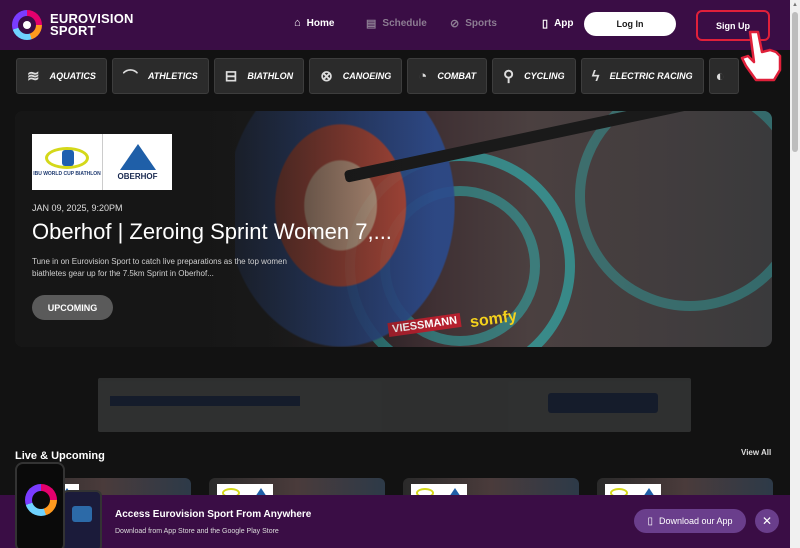 The image size is (800, 548). I want to click on live-upcoming-title: Live & Upcoming, so click(60, 456).